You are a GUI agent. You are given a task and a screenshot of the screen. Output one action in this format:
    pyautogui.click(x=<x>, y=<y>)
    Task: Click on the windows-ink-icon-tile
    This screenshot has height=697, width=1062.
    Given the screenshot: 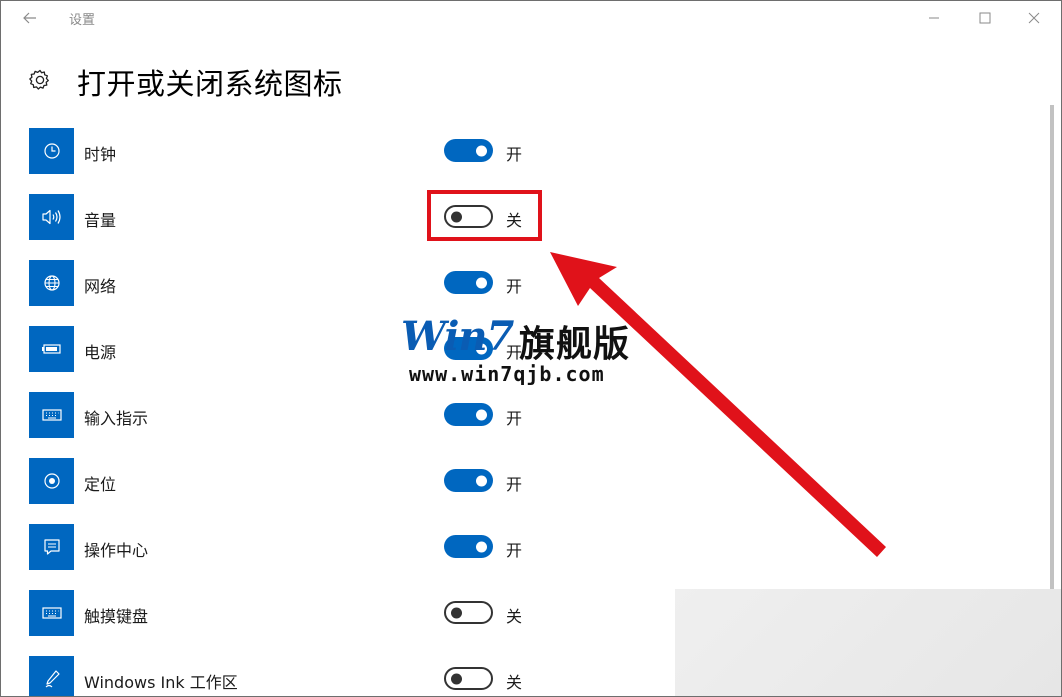 What is the action you would take?
    pyautogui.click(x=51, y=676)
    